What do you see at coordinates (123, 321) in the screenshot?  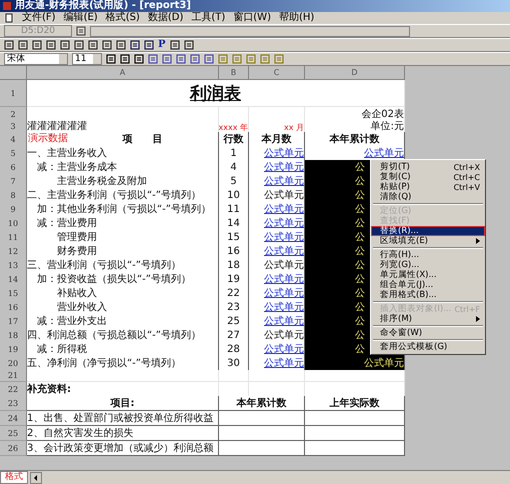 I see `table-cell: 减：营业外支出` at bounding box center [123, 321].